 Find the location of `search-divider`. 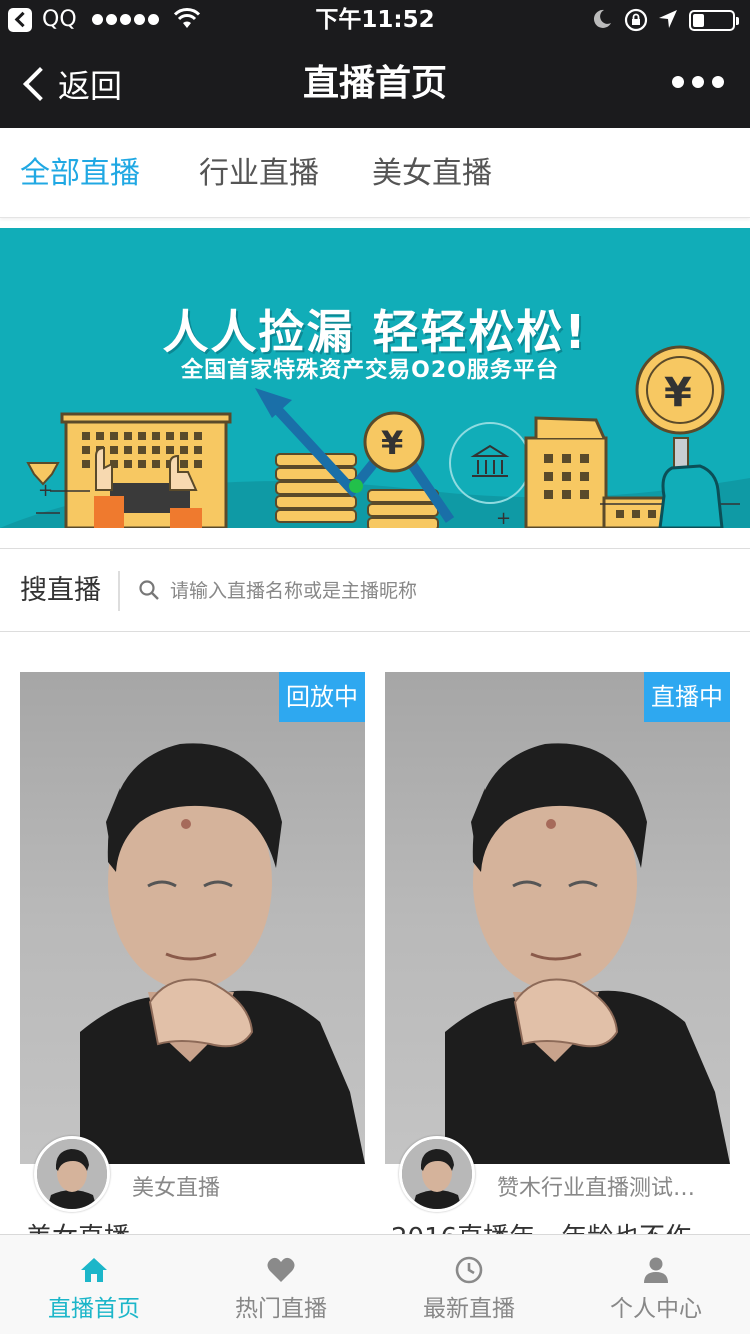

search-divider is located at coordinates (119, 591).